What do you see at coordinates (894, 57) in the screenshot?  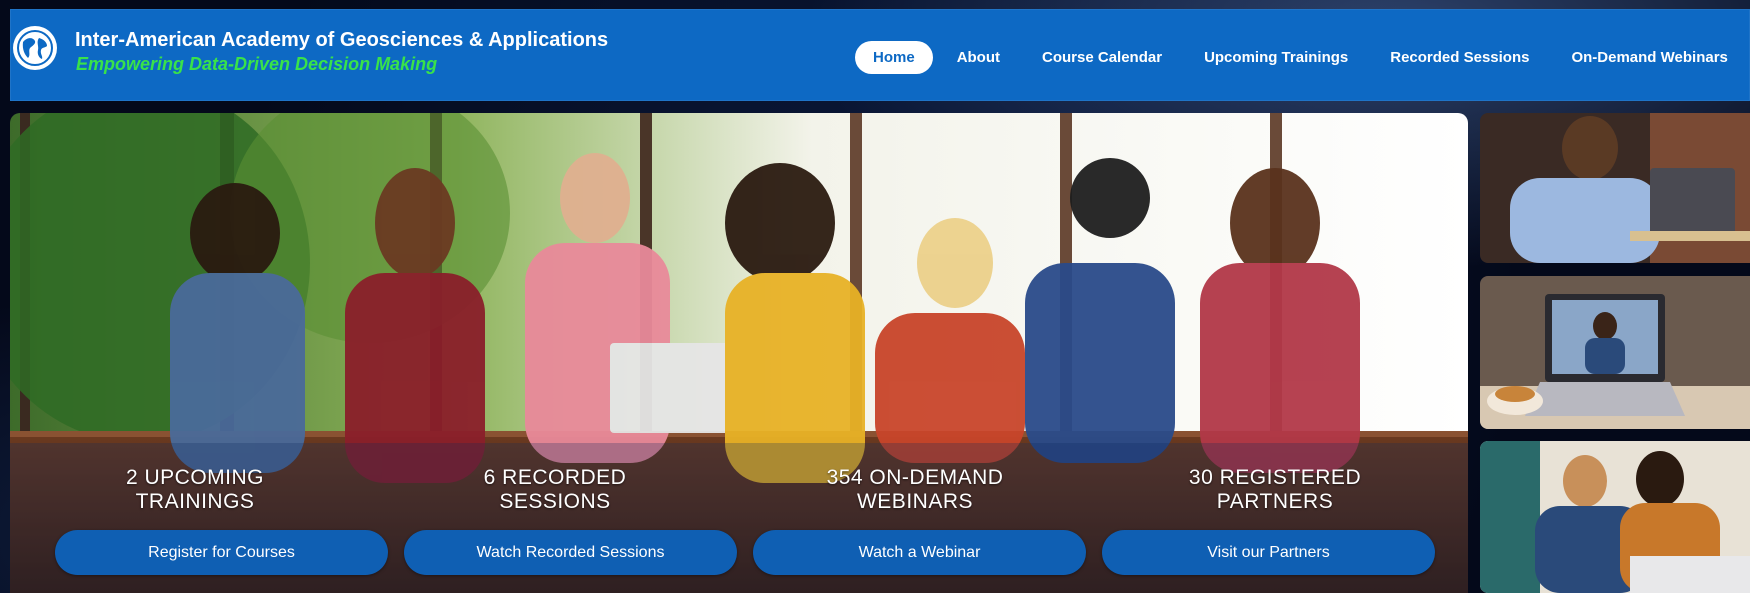 I see `nav-home: Home` at bounding box center [894, 57].